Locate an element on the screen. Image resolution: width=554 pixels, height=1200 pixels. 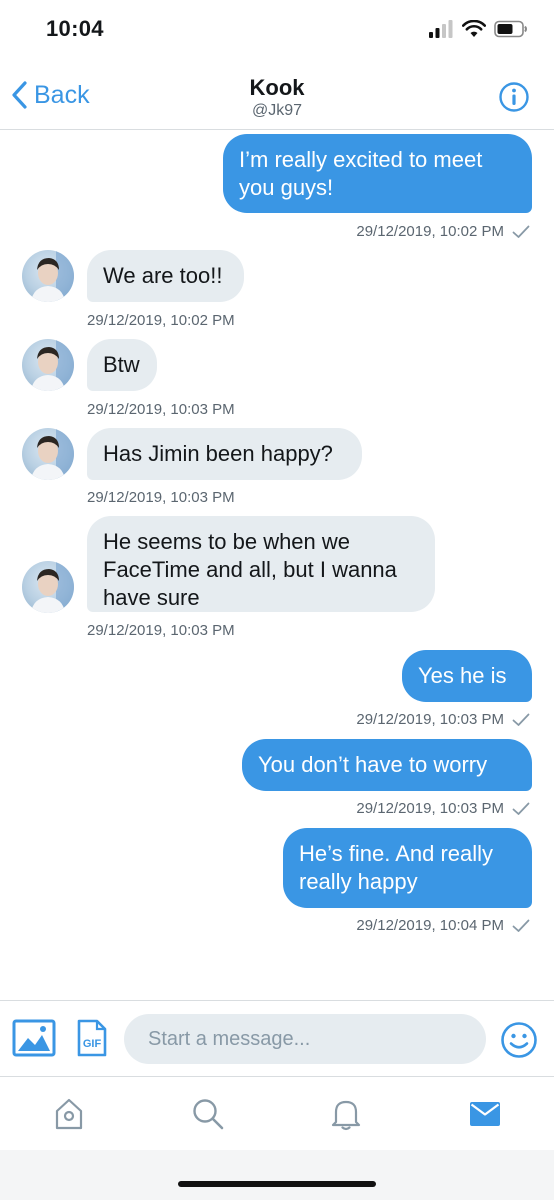
message-bubble-outgoing: You don’t have to worry is located at coordinates (387, 765).